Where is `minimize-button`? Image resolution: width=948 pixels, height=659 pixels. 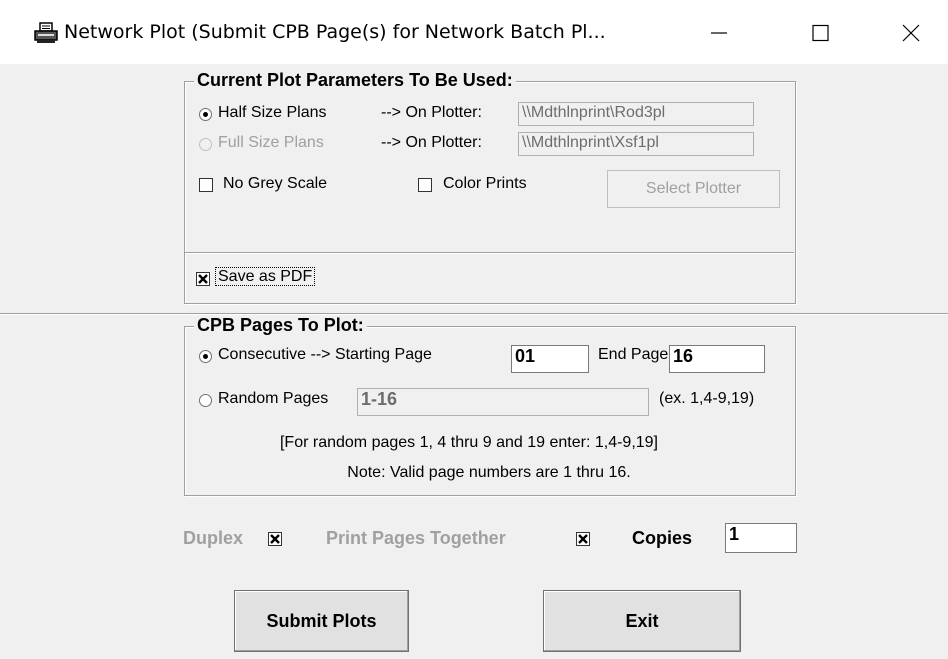
minimize-button is located at coordinates (719, 33).